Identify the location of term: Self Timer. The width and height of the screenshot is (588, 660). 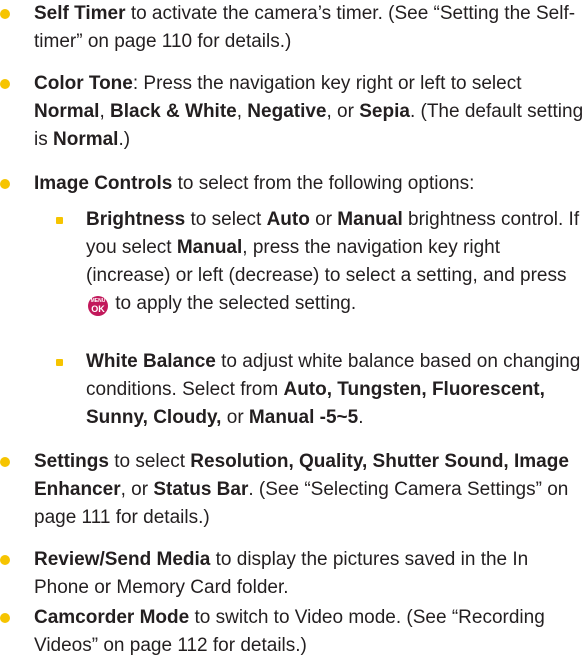
(80, 13).